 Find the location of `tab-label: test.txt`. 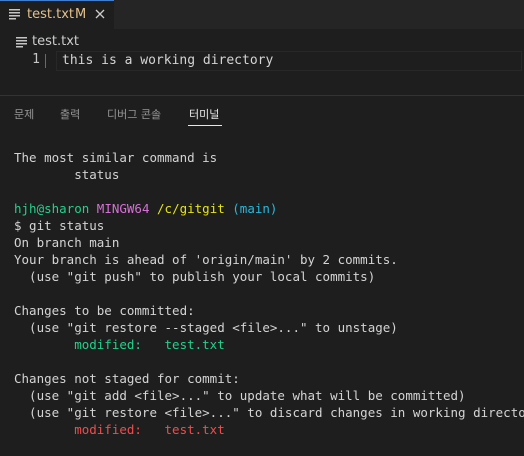

tab-label: test.txt is located at coordinates (50, 14).